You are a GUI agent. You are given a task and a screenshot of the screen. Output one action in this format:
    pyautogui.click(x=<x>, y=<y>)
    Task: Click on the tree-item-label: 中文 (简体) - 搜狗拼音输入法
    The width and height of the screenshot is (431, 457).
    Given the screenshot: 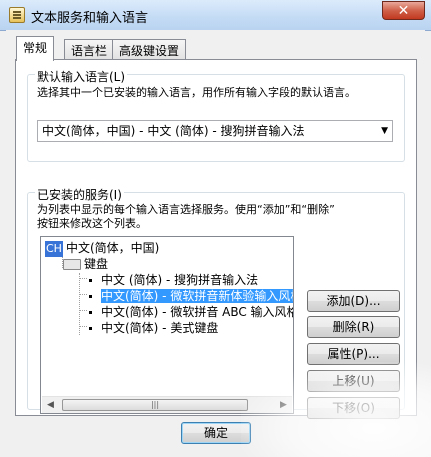 What is the action you would take?
    pyautogui.click(x=180, y=280)
    